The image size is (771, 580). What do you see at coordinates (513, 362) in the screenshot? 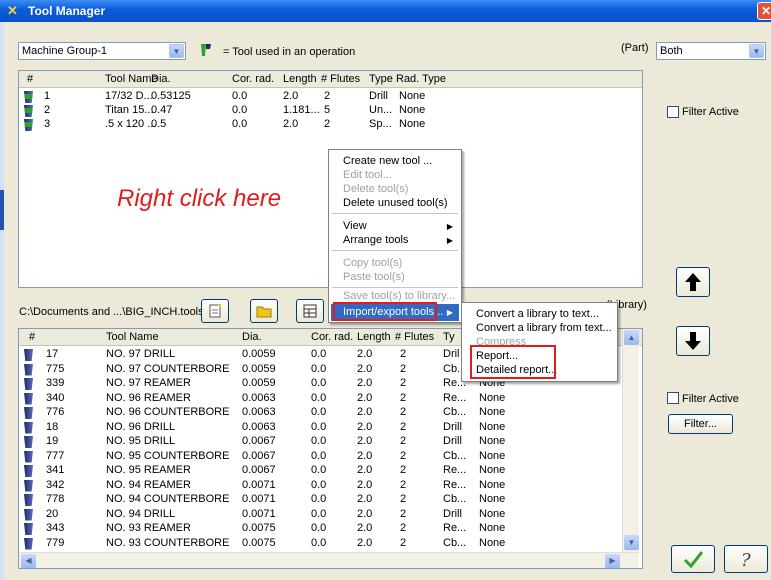
I see `highlight-box-report` at bounding box center [513, 362].